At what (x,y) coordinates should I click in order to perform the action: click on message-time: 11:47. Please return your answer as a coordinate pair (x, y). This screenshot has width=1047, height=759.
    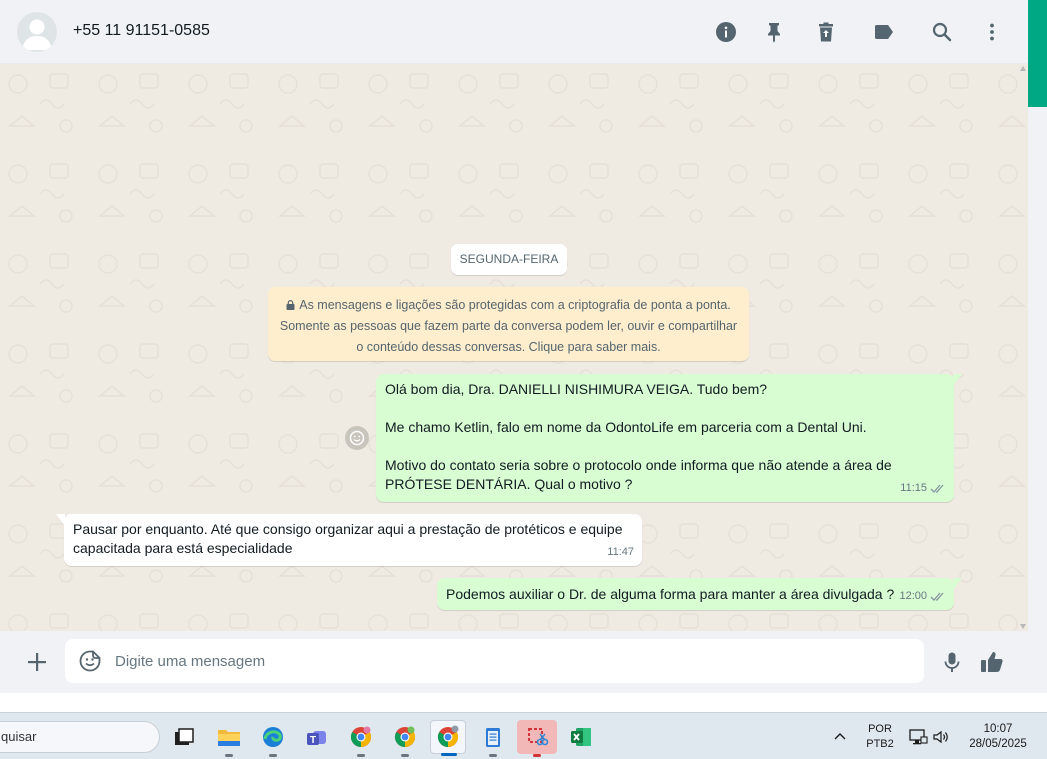
    Looking at the image, I should click on (620, 552).